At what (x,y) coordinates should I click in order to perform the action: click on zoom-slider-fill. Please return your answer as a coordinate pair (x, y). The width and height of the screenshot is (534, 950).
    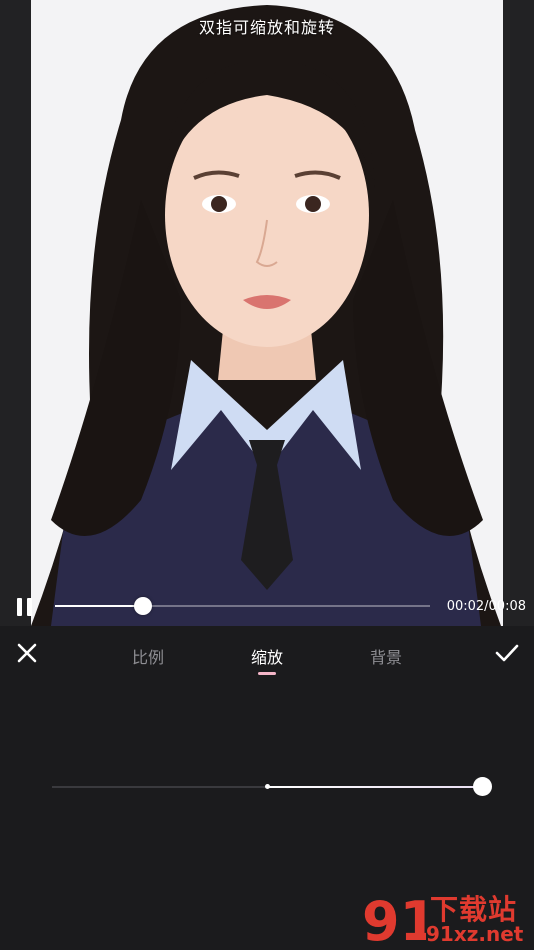
    Looking at the image, I should click on (374, 787).